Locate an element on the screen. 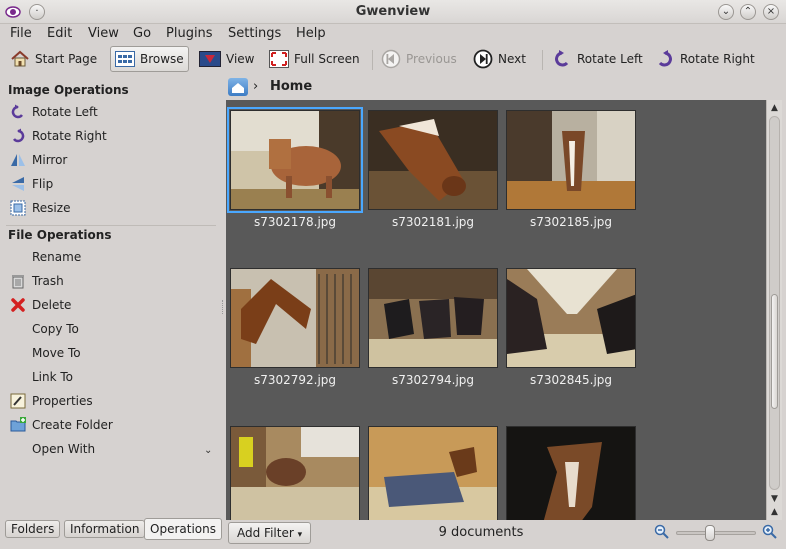  sidebar-tabs: Folders Information Operations is located at coordinates (111, 530).